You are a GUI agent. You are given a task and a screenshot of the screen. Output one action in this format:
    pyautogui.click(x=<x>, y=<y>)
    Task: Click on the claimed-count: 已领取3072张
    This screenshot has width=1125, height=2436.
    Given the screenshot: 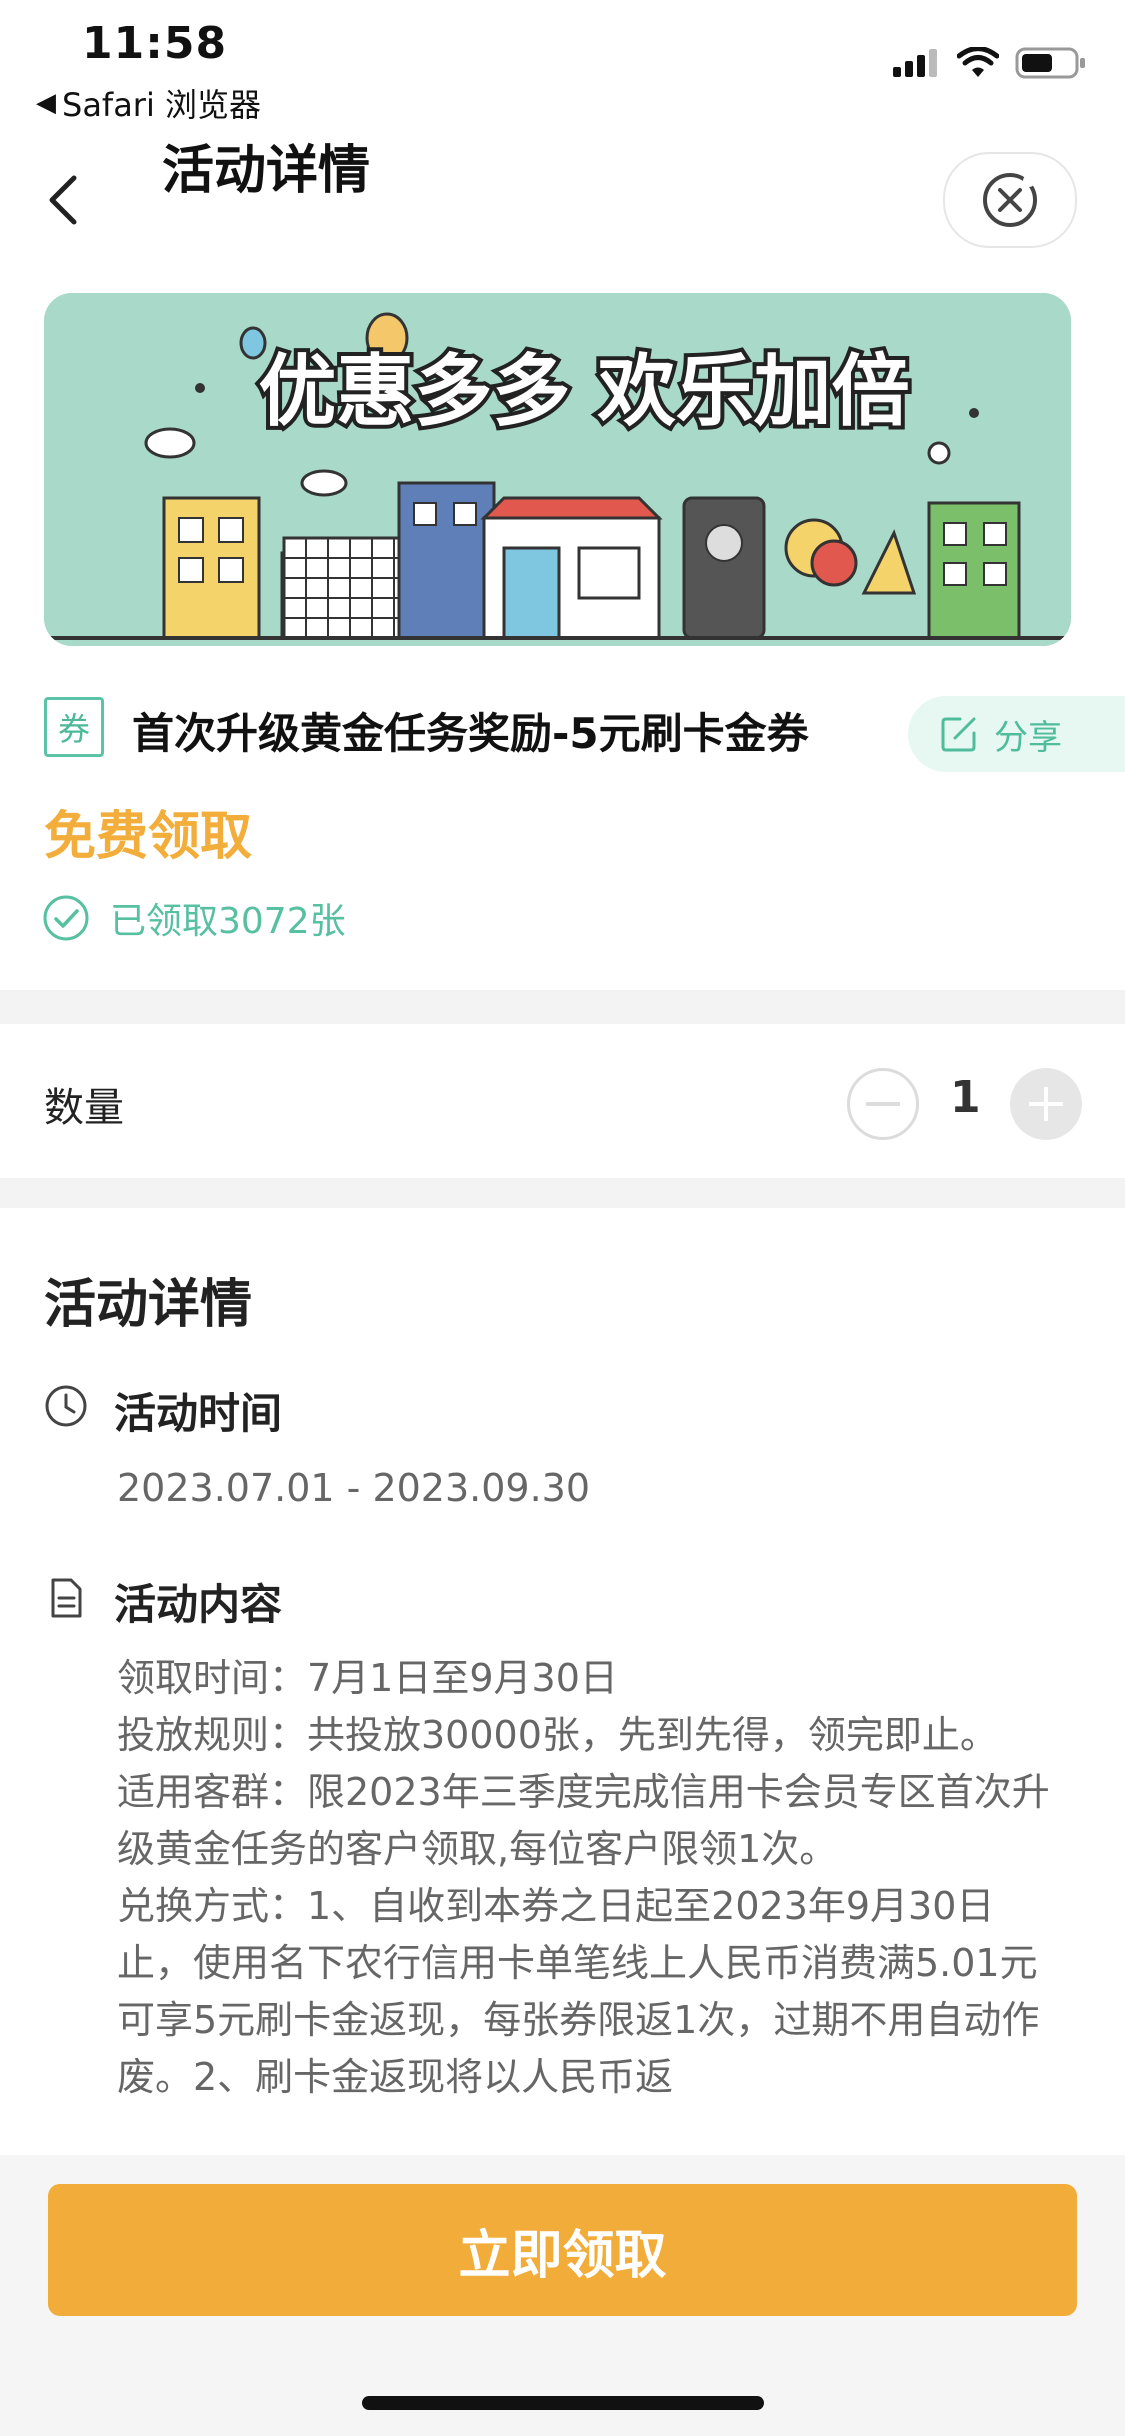 What is the action you would take?
    pyautogui.click(x=194, y=918)
    